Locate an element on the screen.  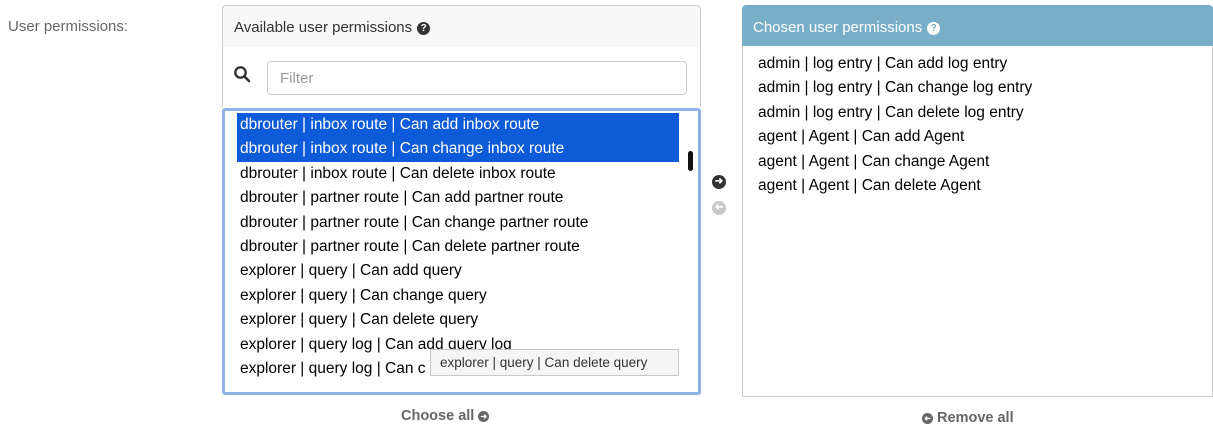
search-icon is located at coordinates (242, 74).